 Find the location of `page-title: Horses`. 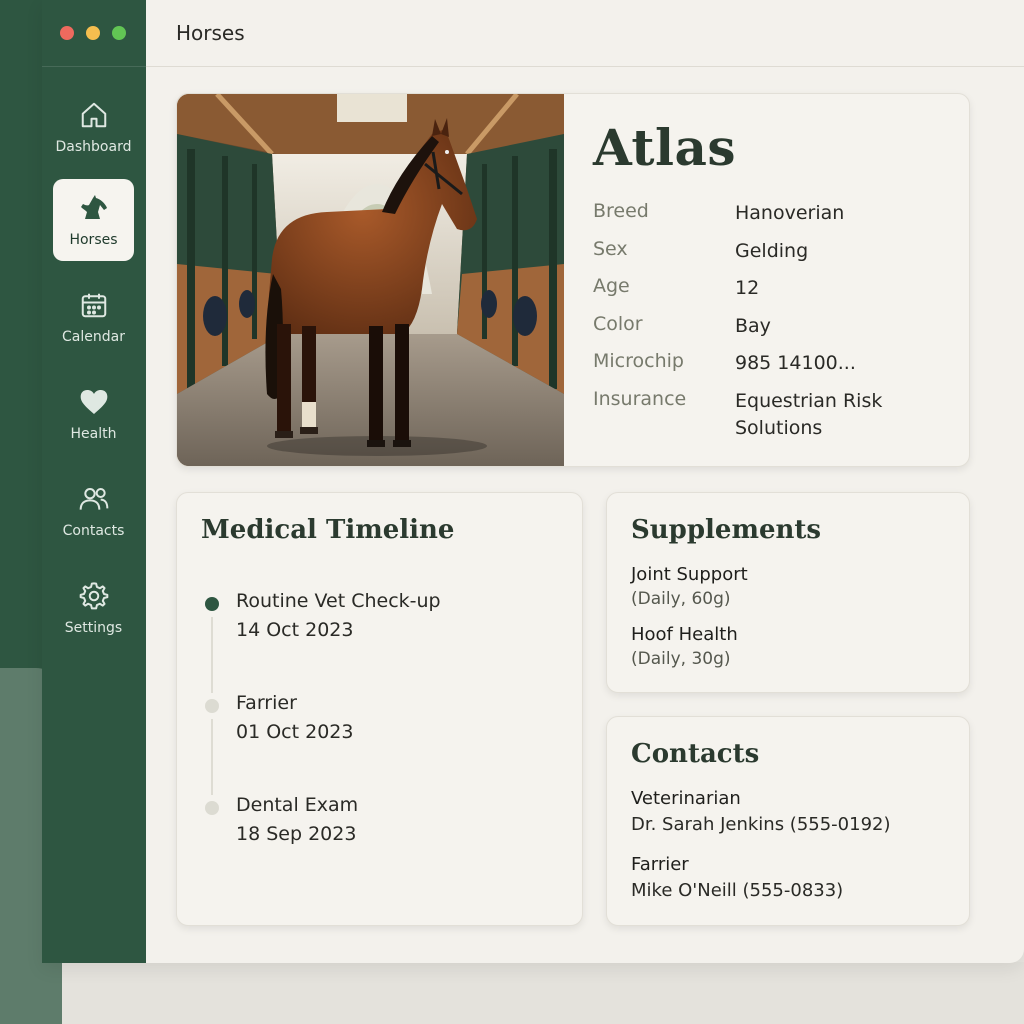

page-title: Horses is located at coordinates (210, 33).